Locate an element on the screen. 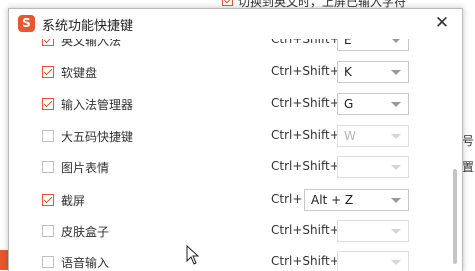 Image resolution: width=475 pixels, height=271 pixels. dialog-title: 系统功能快捷键 is located at coordinates (88, 26).